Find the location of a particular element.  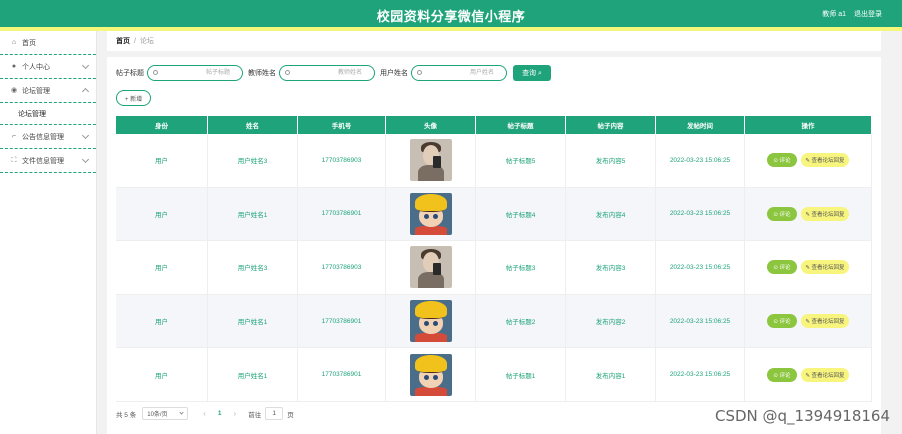

sidebar-item-label: 公告信息管理 is located at coordinates (43, 137).